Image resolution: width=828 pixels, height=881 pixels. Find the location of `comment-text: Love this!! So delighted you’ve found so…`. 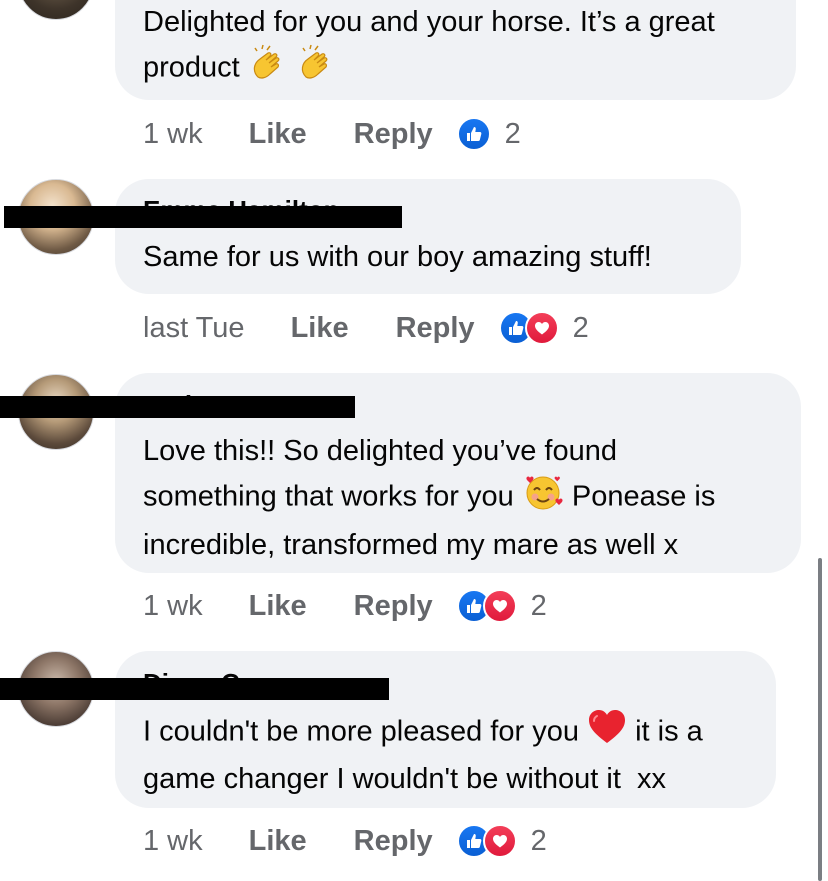

comment-text: Love this!! So delighted you’ve found so… is located at coordinates (429, 498).